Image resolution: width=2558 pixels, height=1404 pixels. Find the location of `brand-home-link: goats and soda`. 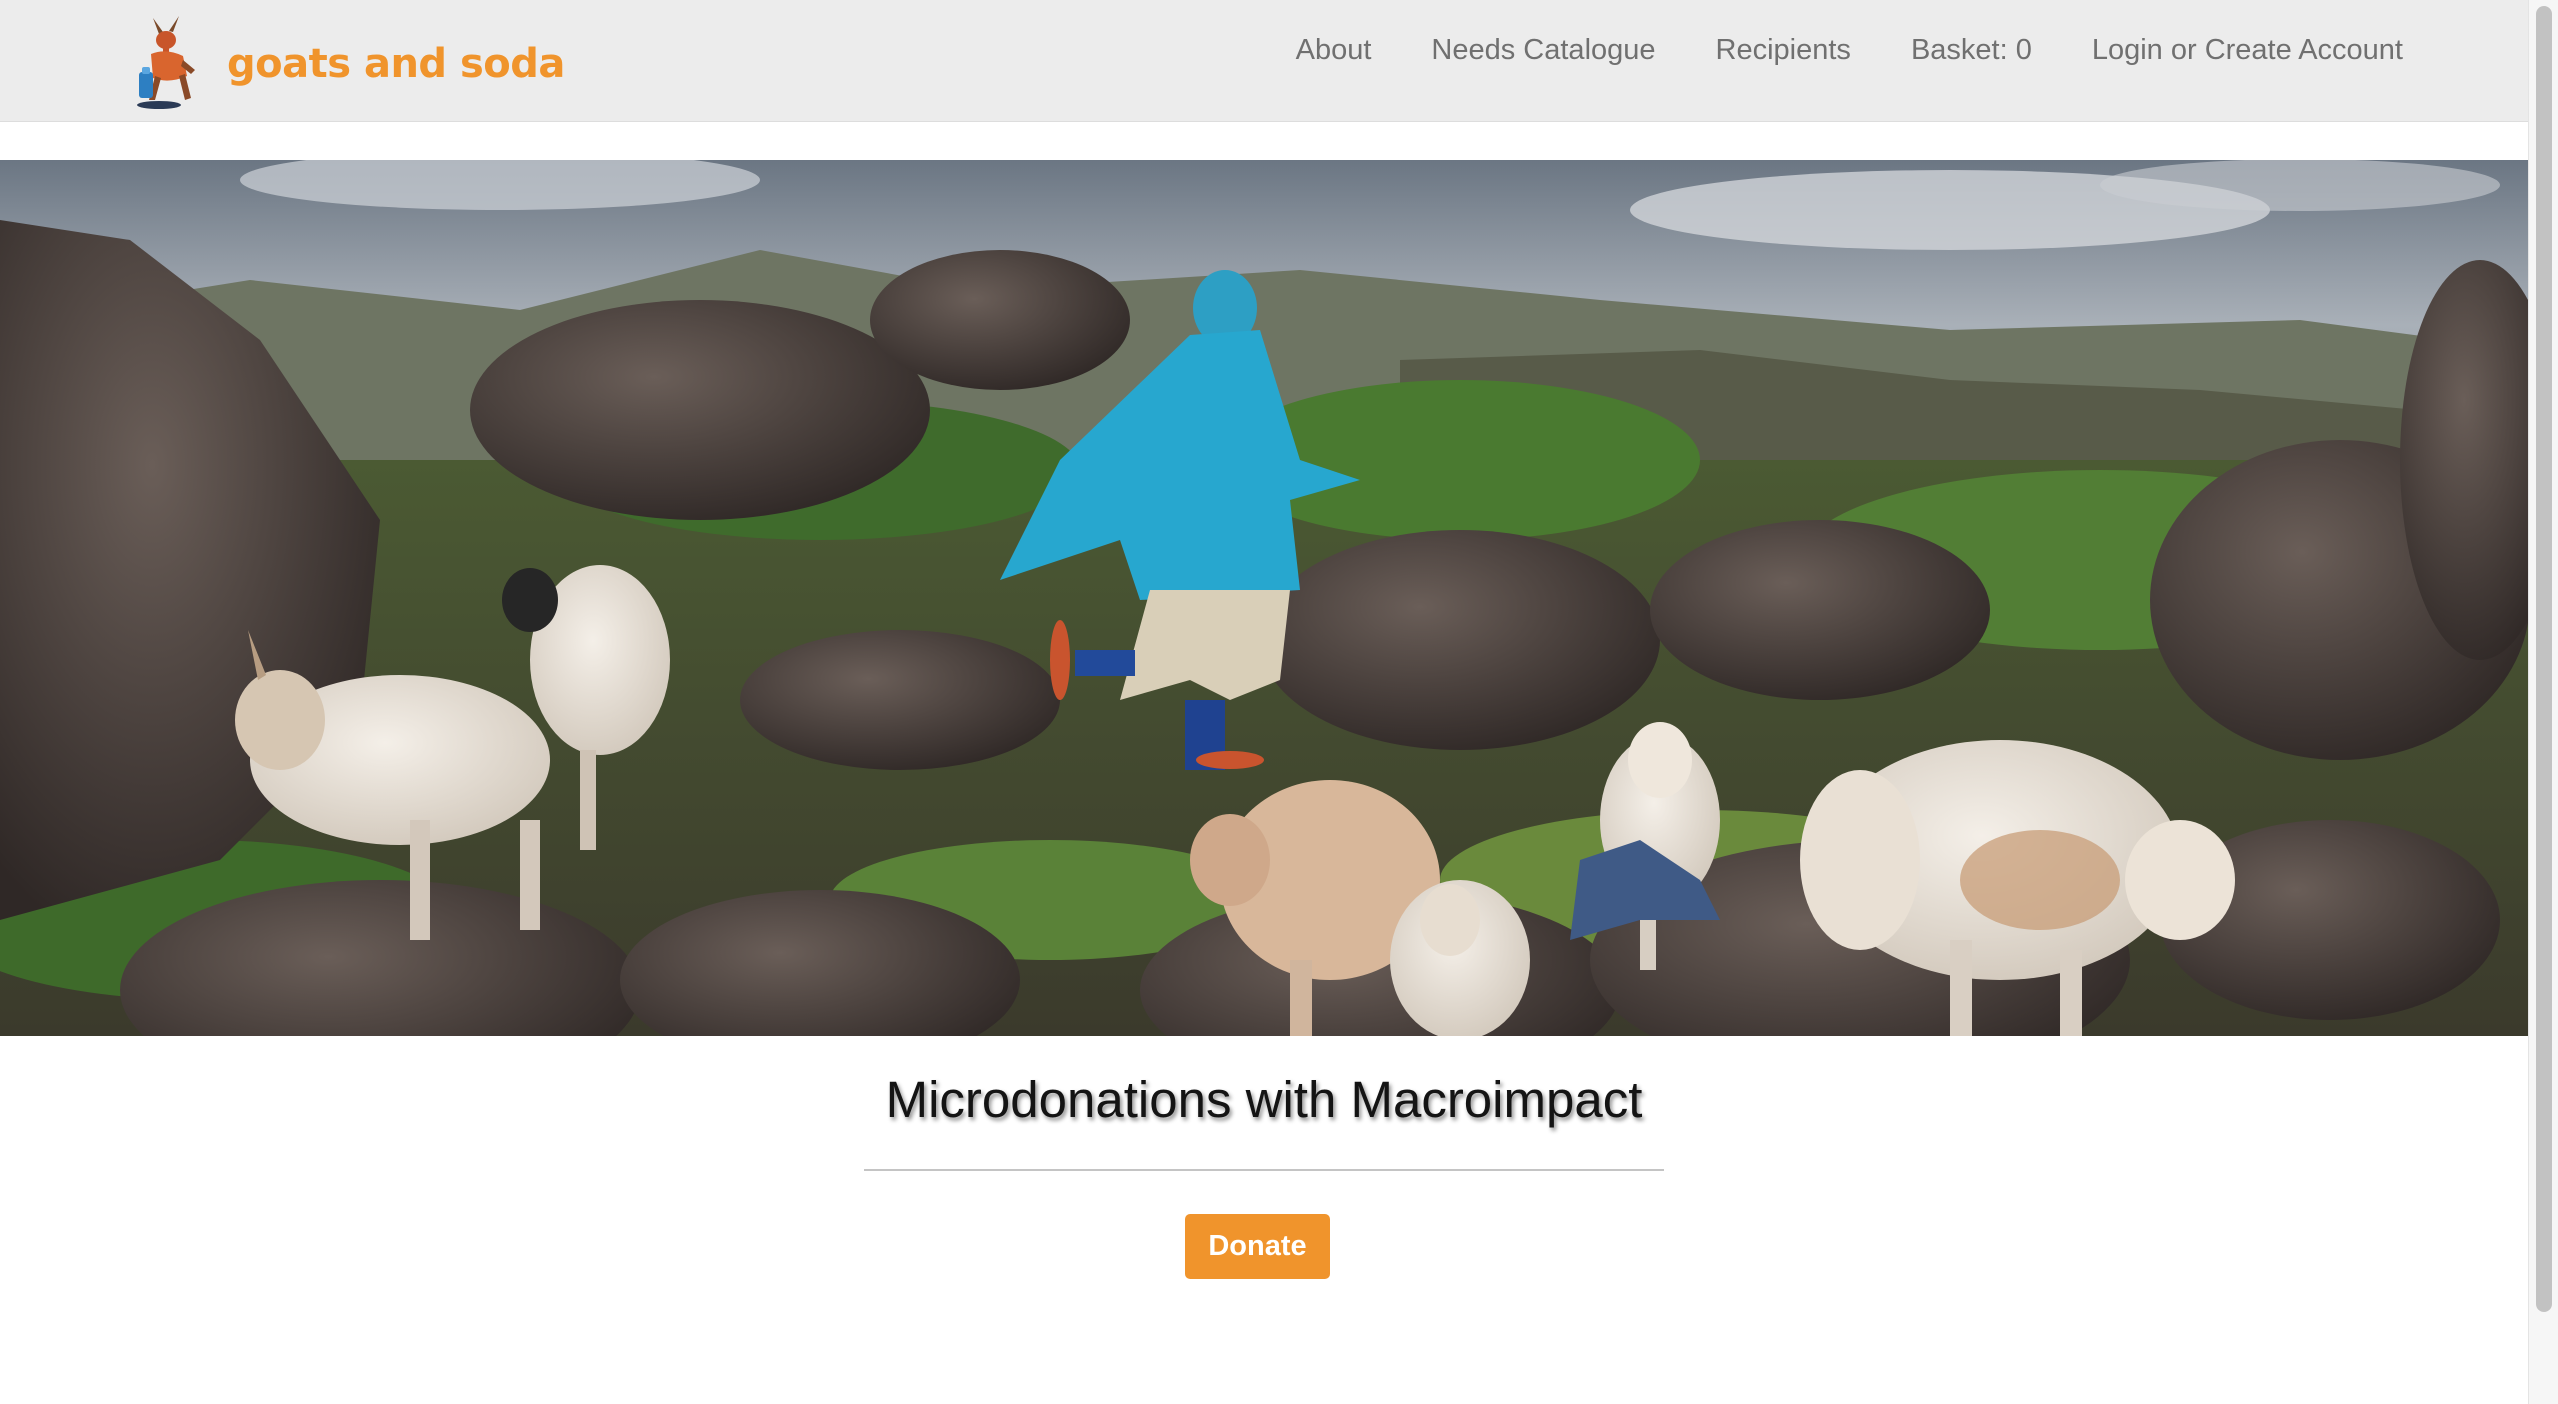

brand-home-link: goats and soda is located at coordinates (349, 61).